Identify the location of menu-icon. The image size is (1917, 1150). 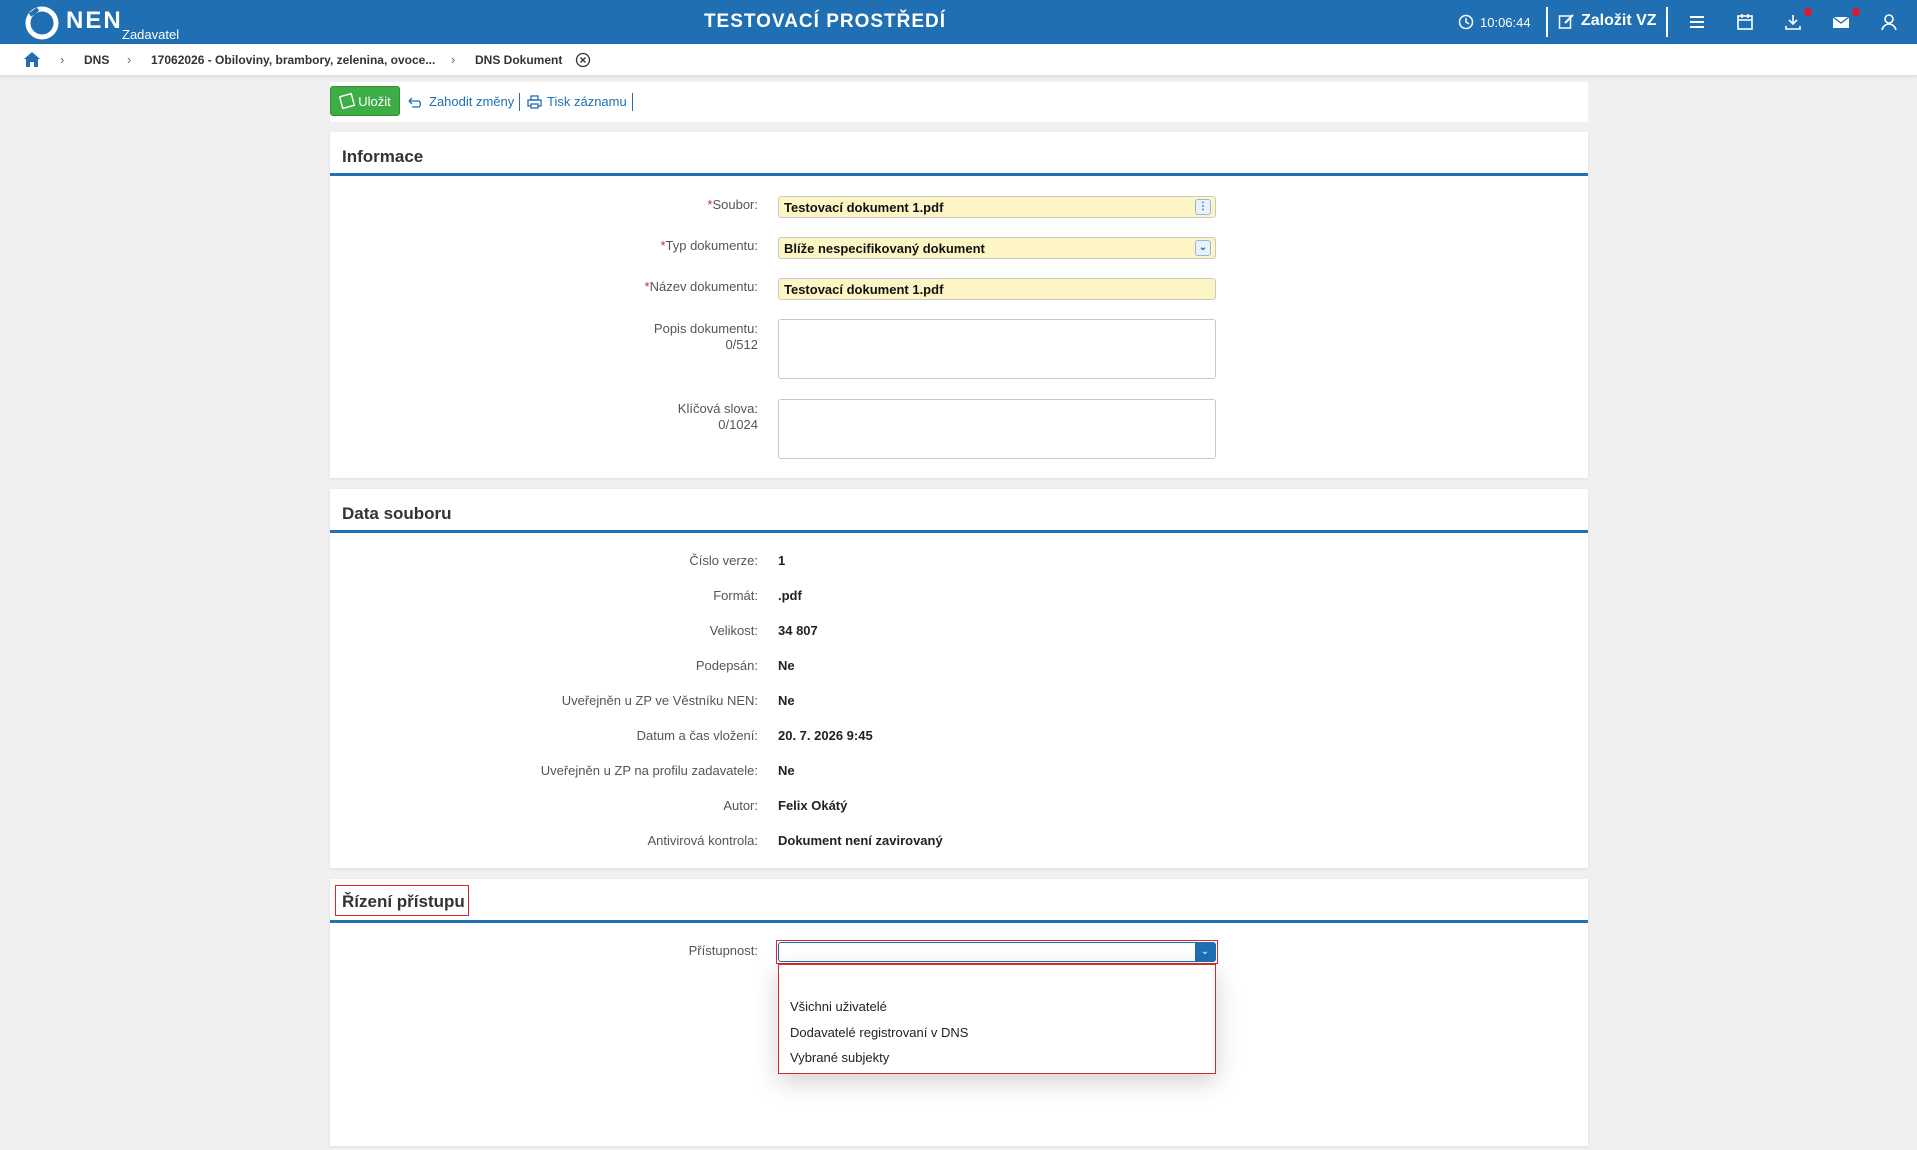
(1697, 22).